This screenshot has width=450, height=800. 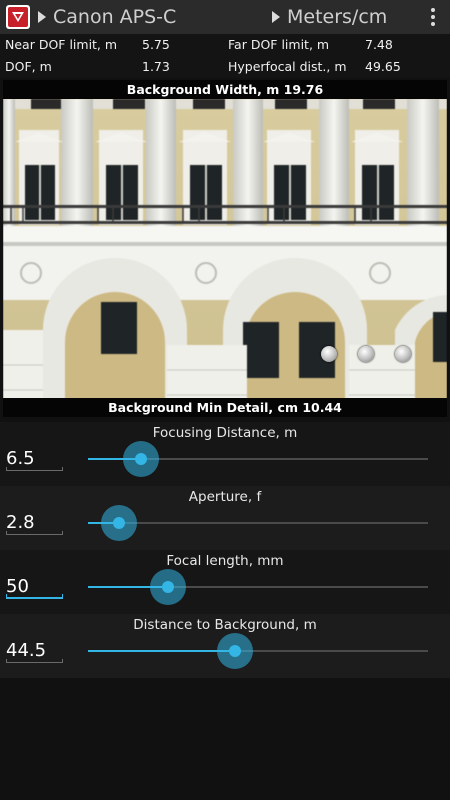 What do you see at coordinates (161, 651) in the screenshot?
I see `slider-fill` at bounding box center [161, 651].